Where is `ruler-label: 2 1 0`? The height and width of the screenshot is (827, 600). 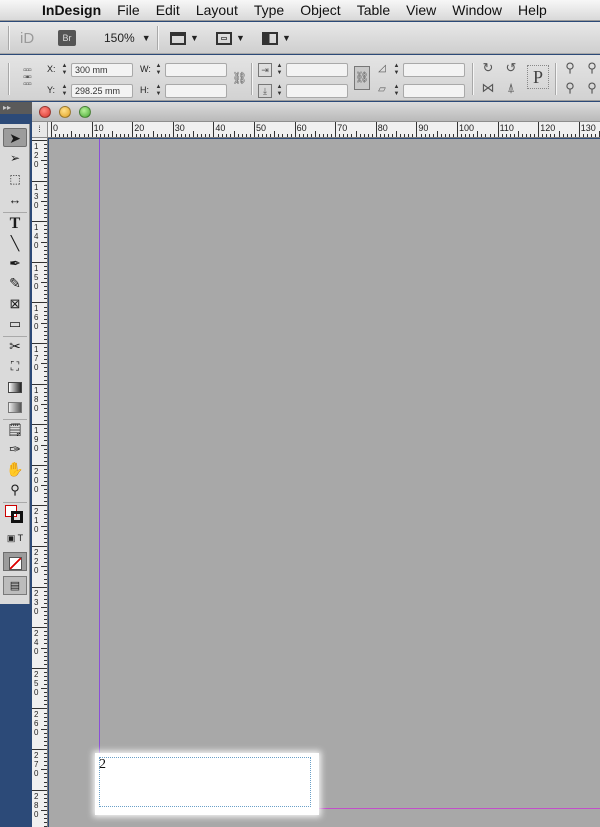 ruler-label: 2 1 0 is located at coordinates (36, 521).